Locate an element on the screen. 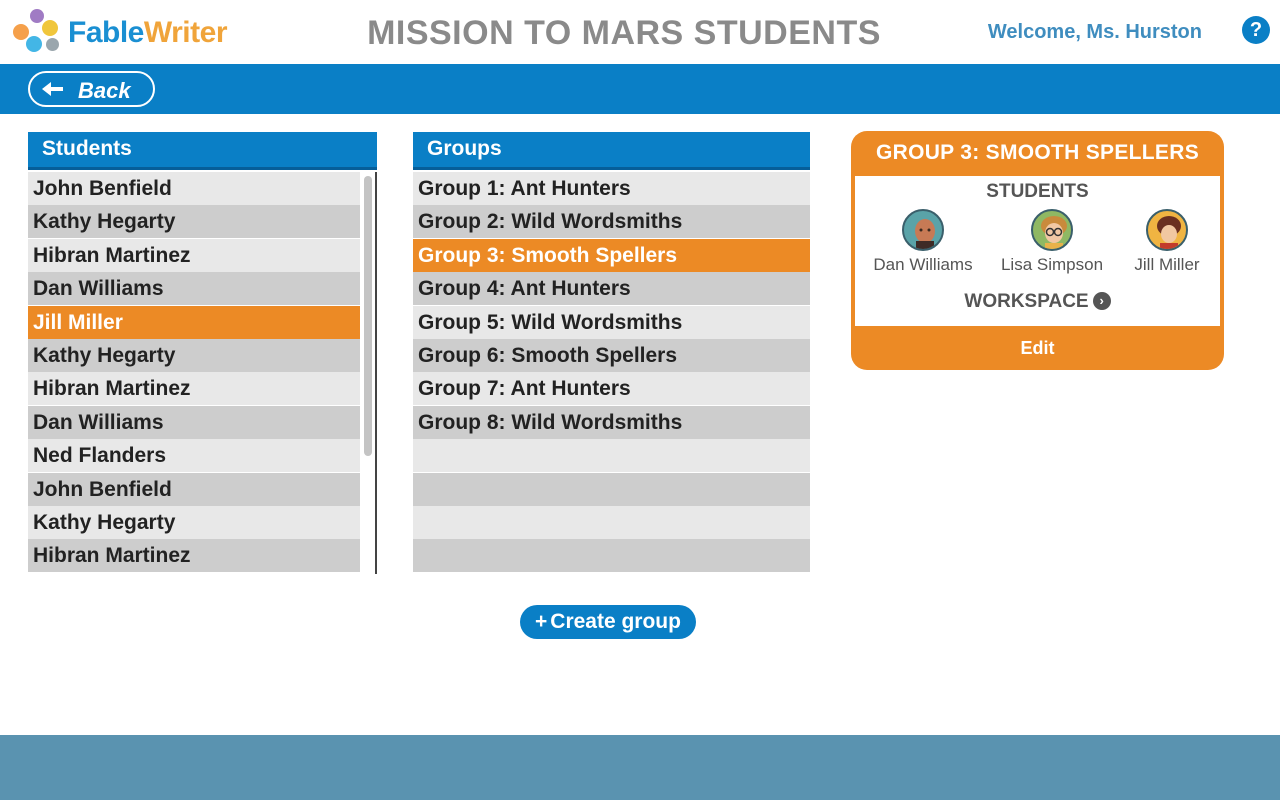  group-member: Lisa Simpson is located at coordinates (1052, 242).